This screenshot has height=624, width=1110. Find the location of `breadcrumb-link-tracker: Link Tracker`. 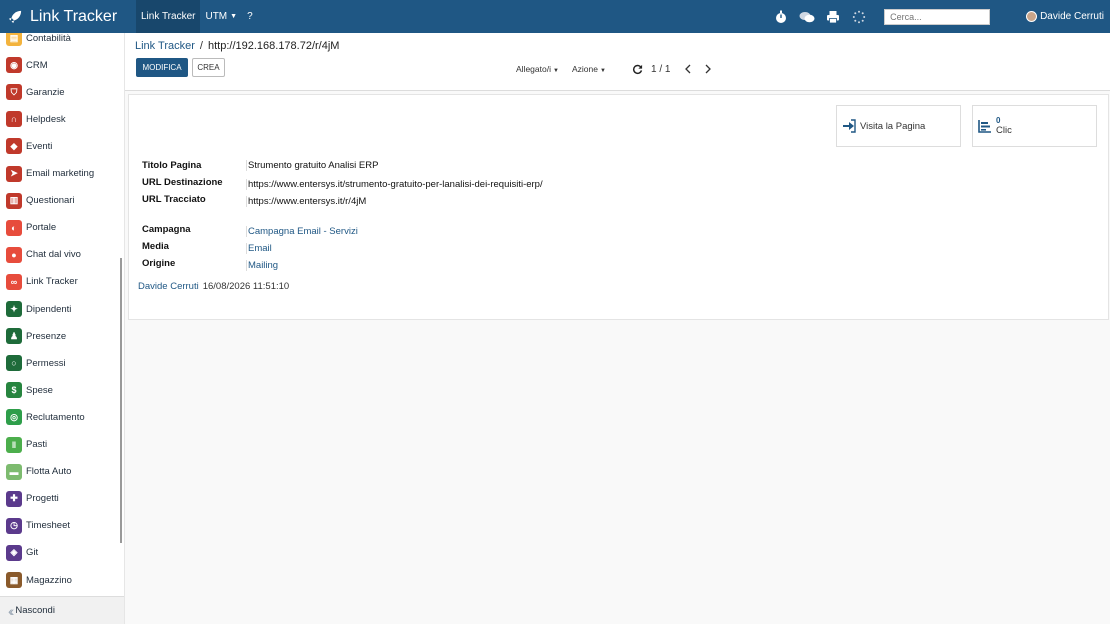

breadcrumb-link-tracker: Link Tracker is located at coordinates (165, 46).